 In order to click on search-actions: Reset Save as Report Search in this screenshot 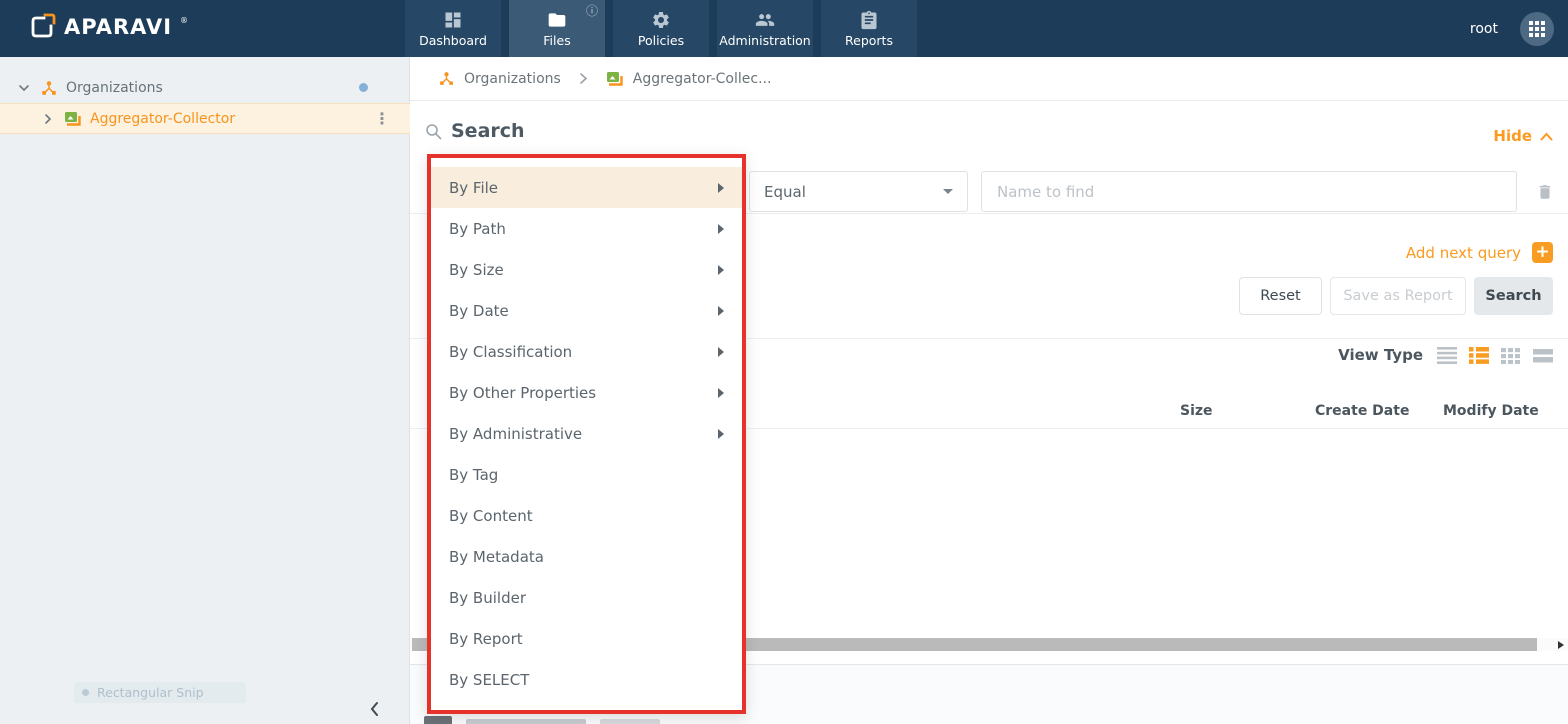, I will do `click(1396, 296)`.